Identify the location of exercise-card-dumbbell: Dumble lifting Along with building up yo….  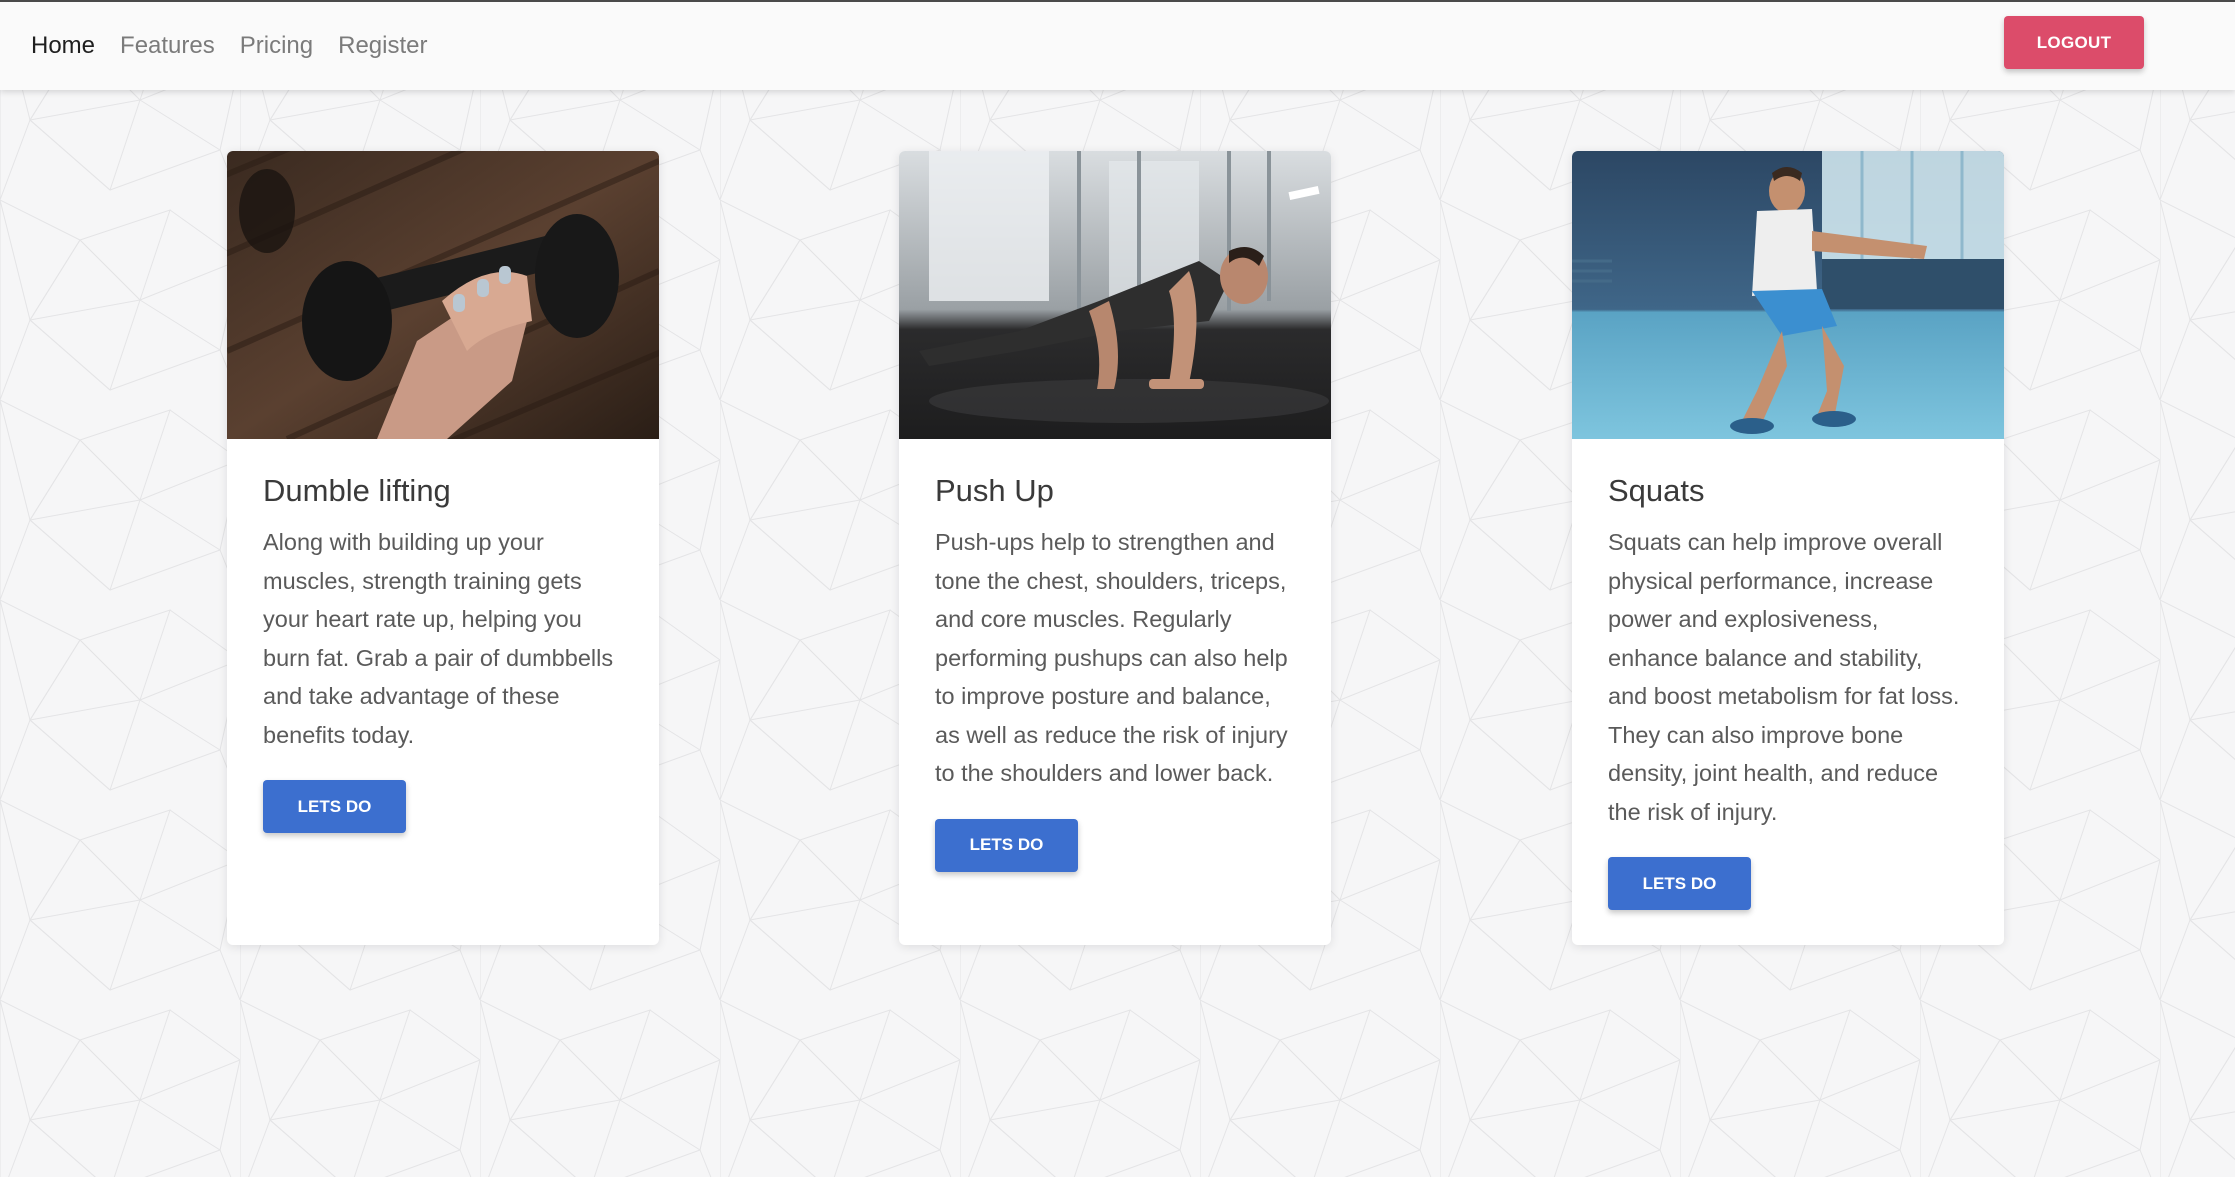
(443, 548).